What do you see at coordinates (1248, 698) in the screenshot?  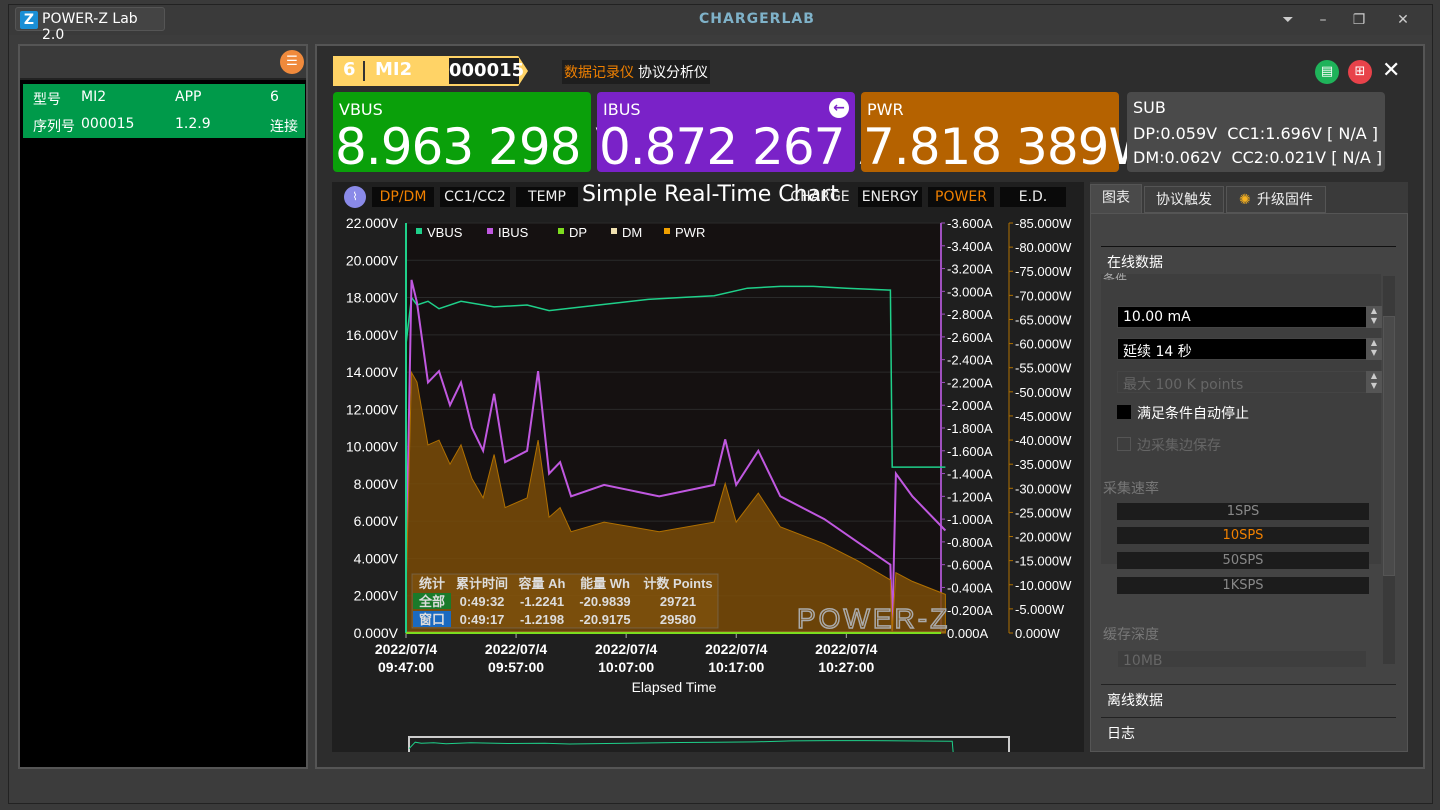 I see `section-offline-data: 离线数据` at bounding box center [1248, 698].